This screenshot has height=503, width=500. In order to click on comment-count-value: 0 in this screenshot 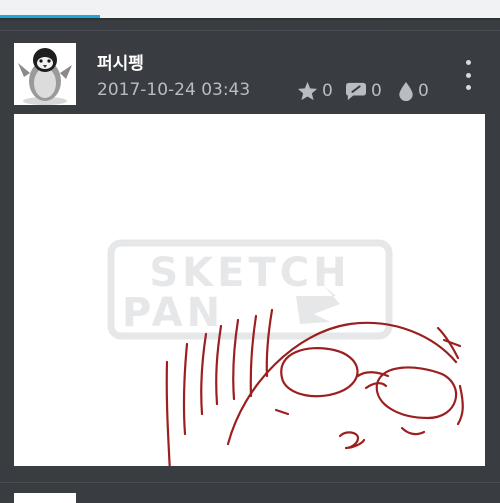, I will do `click(376, 91)`.